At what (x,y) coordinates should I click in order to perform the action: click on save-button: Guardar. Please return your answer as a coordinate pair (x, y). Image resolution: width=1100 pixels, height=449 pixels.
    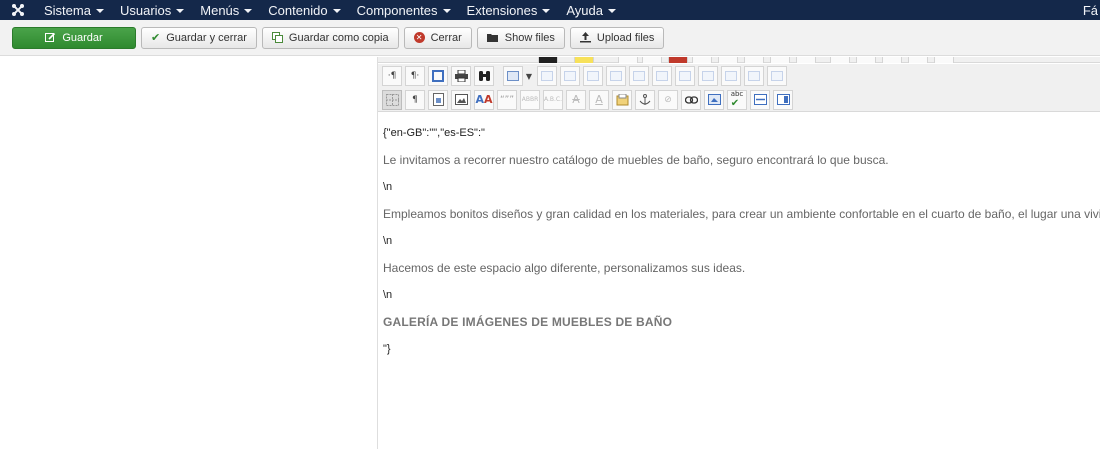
    Looking at the image, I should click on (74, 37).